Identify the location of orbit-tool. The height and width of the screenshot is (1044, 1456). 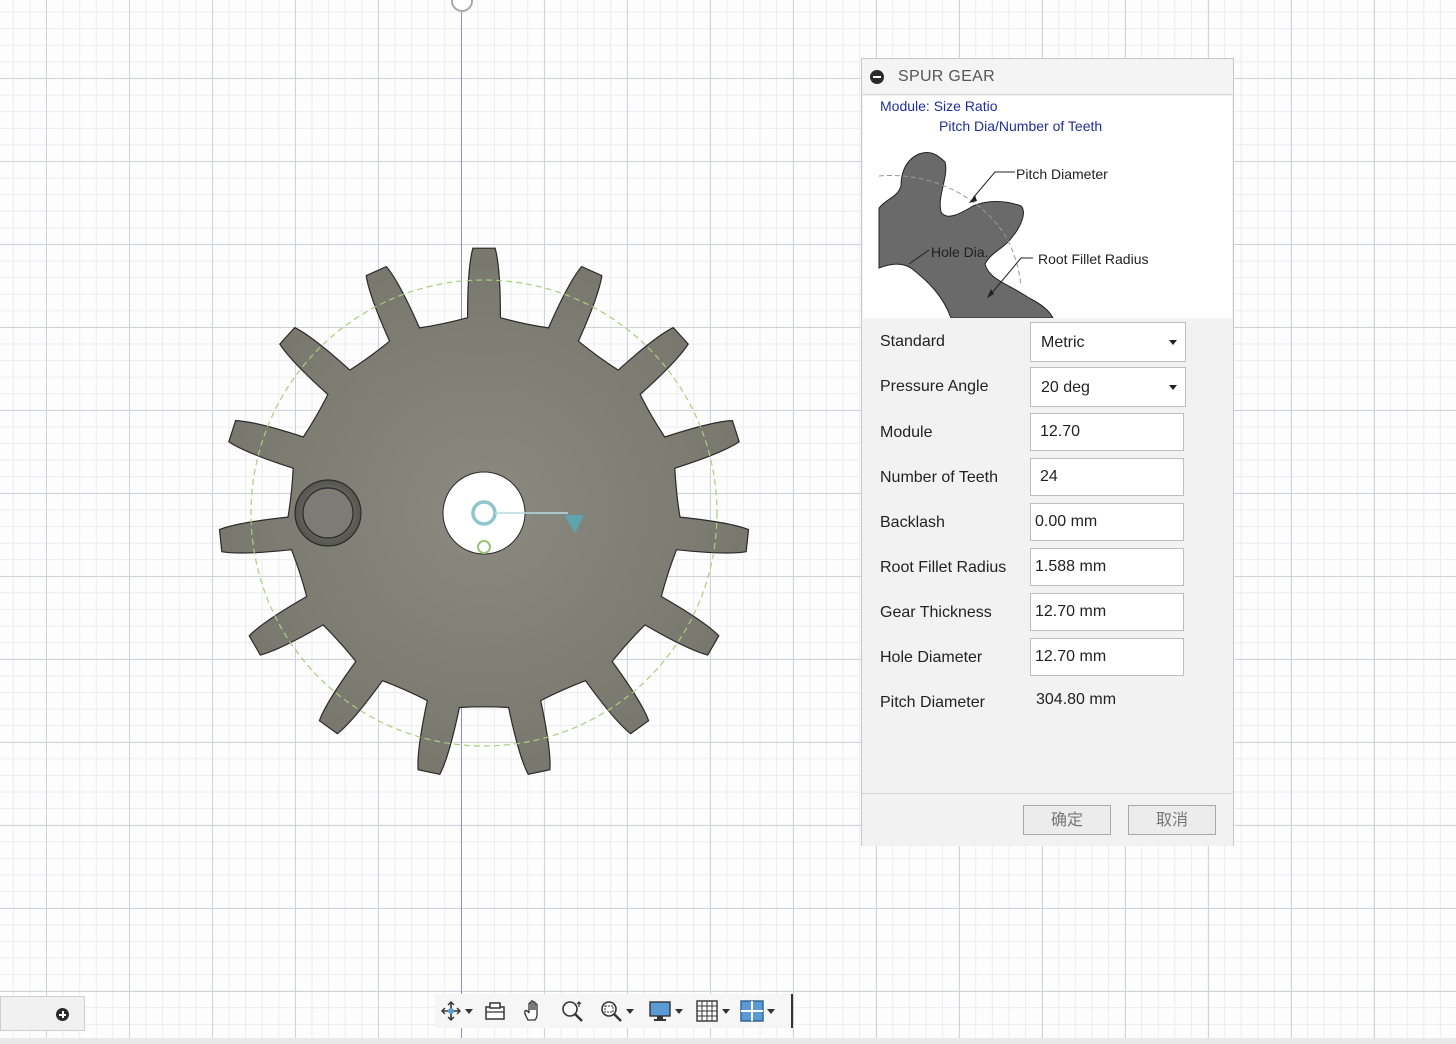
(456, 1011).